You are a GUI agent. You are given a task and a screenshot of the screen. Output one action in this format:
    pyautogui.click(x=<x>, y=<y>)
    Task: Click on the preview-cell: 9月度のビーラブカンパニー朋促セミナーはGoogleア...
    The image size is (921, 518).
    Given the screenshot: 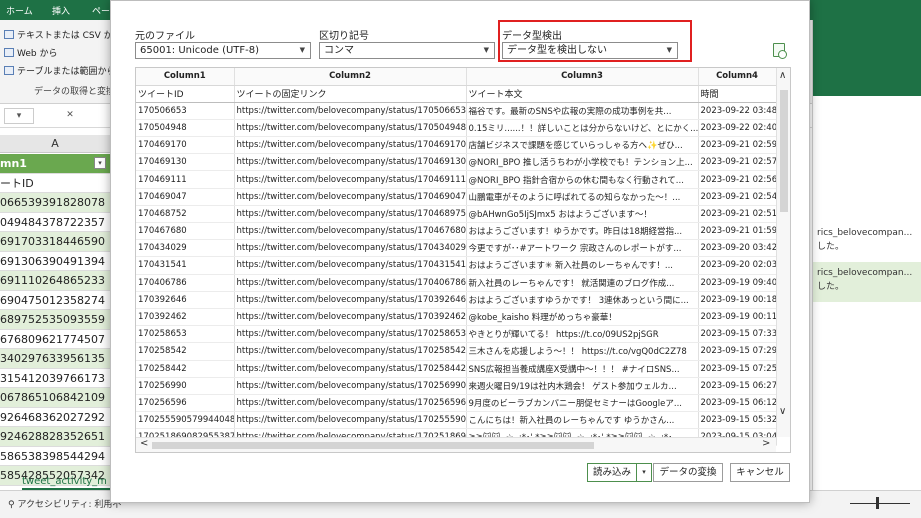 What is the action you would take?
    pyautogui.click(x=582, y=403)
    